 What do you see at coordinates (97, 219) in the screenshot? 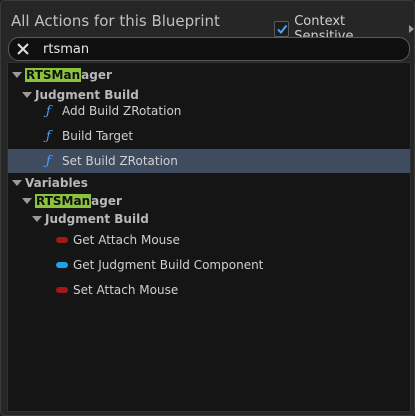
I see `subcategory-label: Judgment Build` at bounding box center [97, 219].